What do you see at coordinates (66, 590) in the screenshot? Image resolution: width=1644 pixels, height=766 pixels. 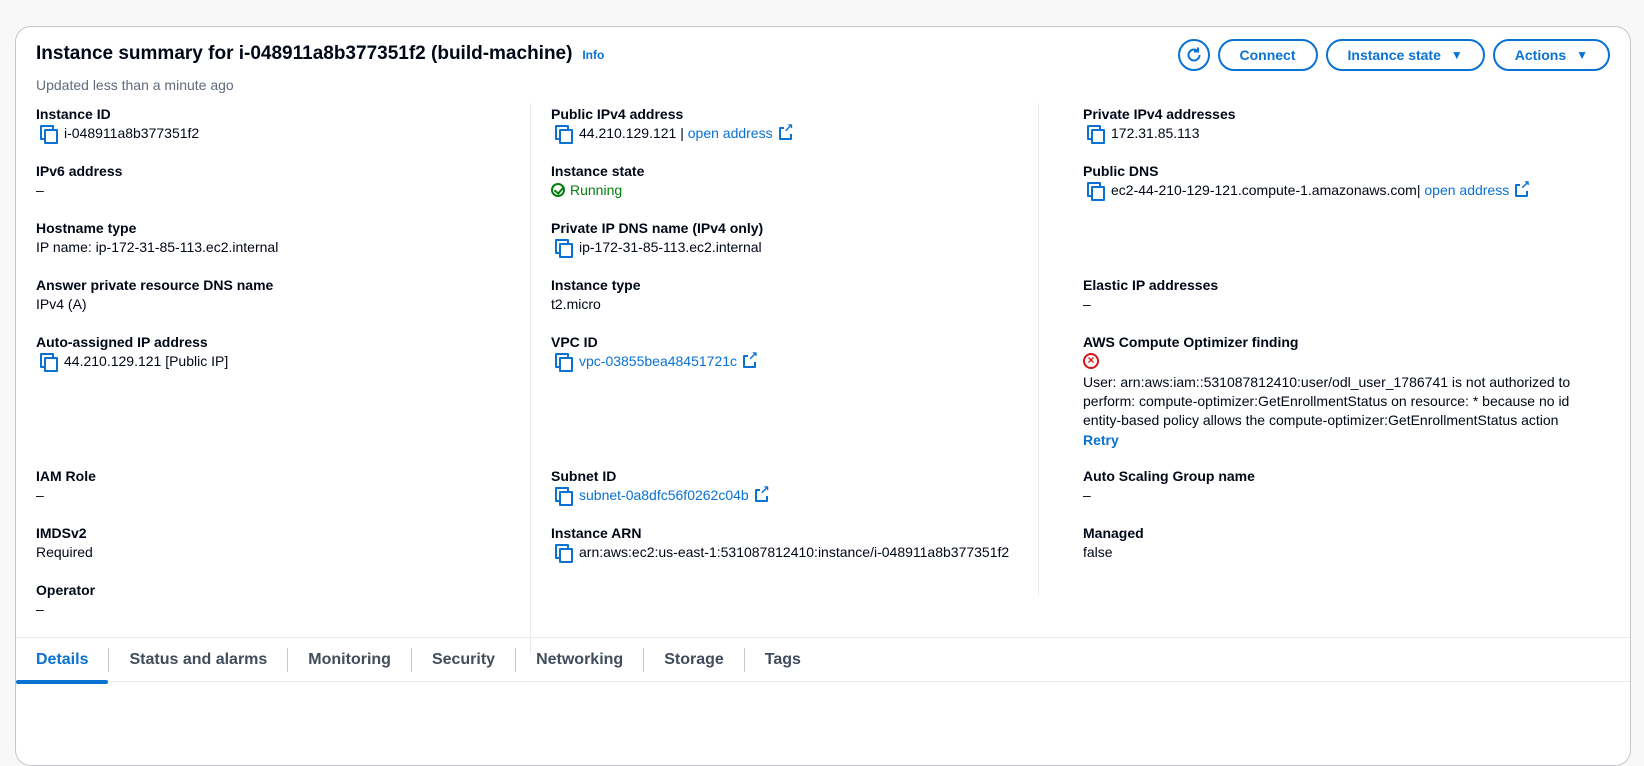 I see `field-label: Operator` at bounding box center [66, 590].